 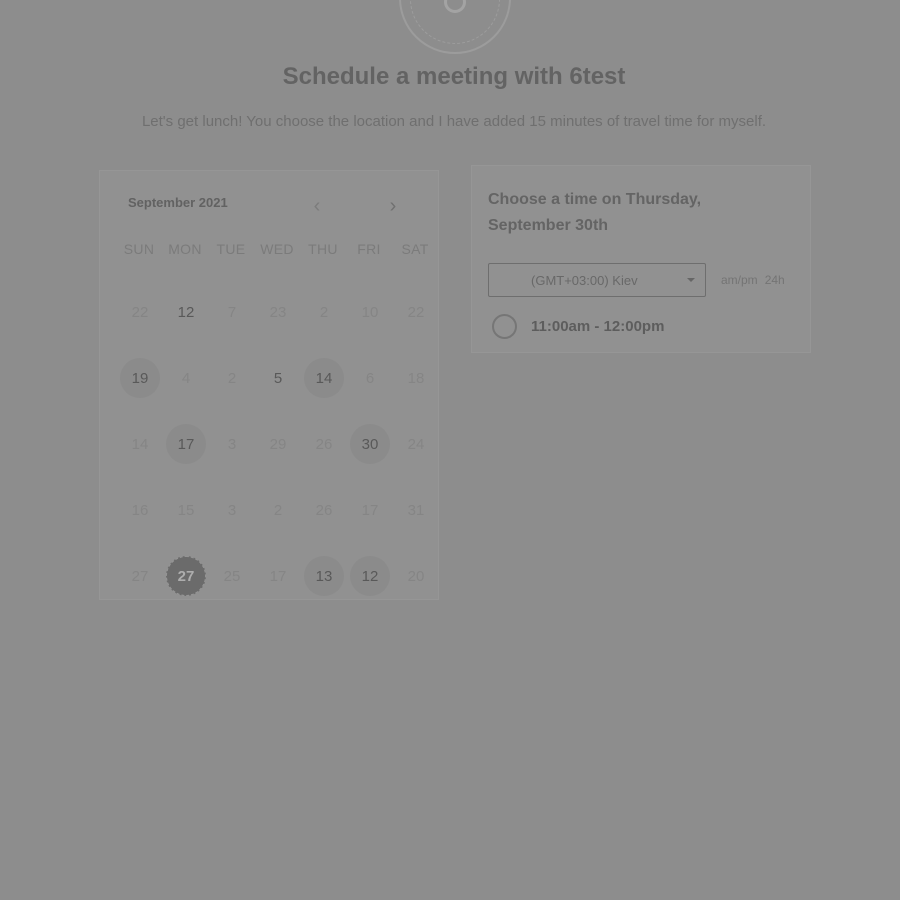 I want to click on weekday-header: SUN MON TUE WED THU FRI SAT, so click(x=277, y=249).